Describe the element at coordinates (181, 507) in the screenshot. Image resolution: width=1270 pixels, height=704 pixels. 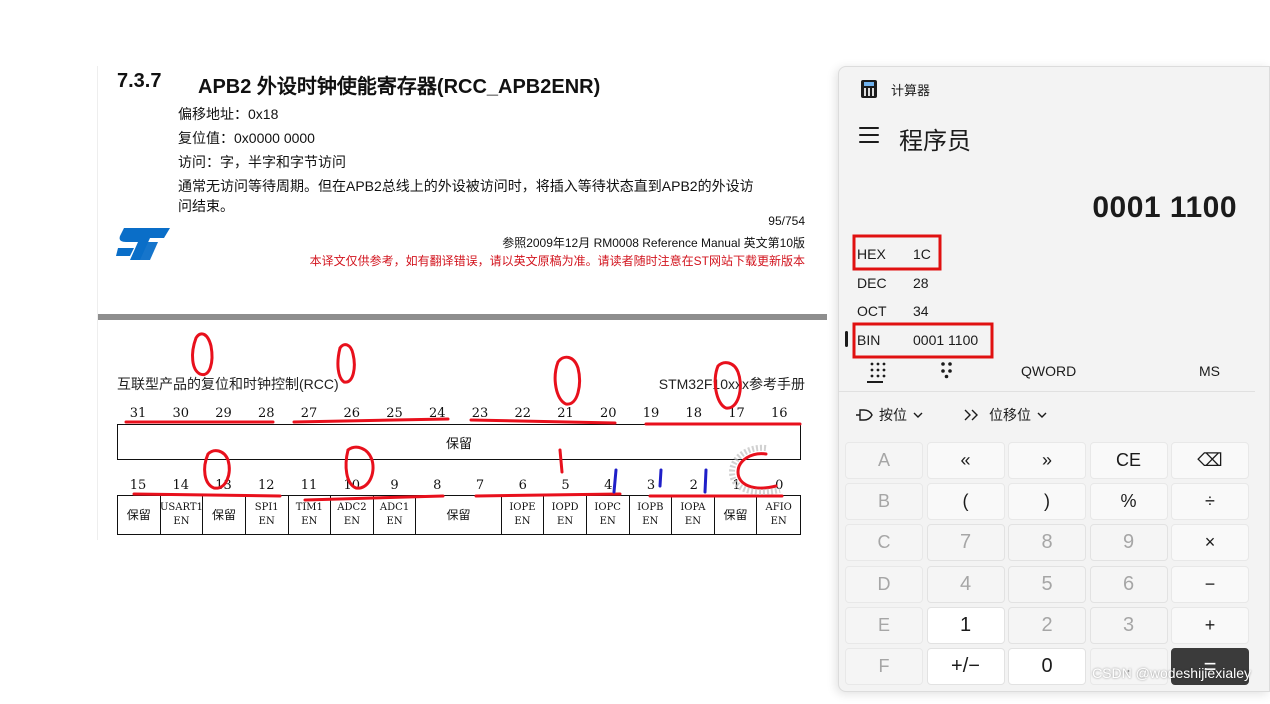
I see `register-field-name: USART1` at that location.